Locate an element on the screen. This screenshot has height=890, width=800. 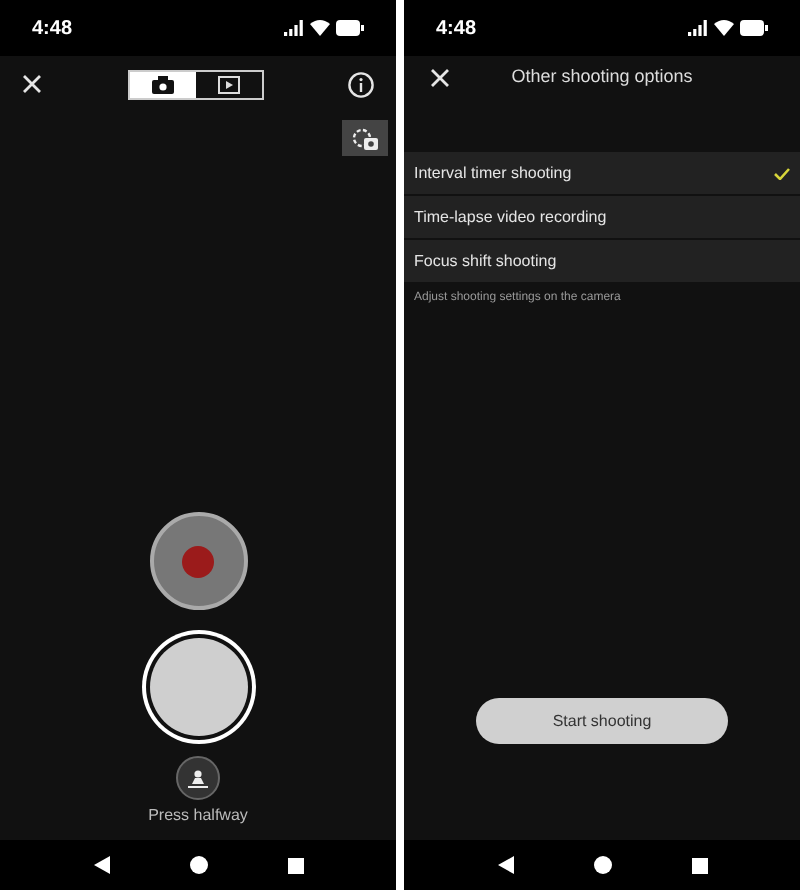
record-button is located at coordinates (198, 561).